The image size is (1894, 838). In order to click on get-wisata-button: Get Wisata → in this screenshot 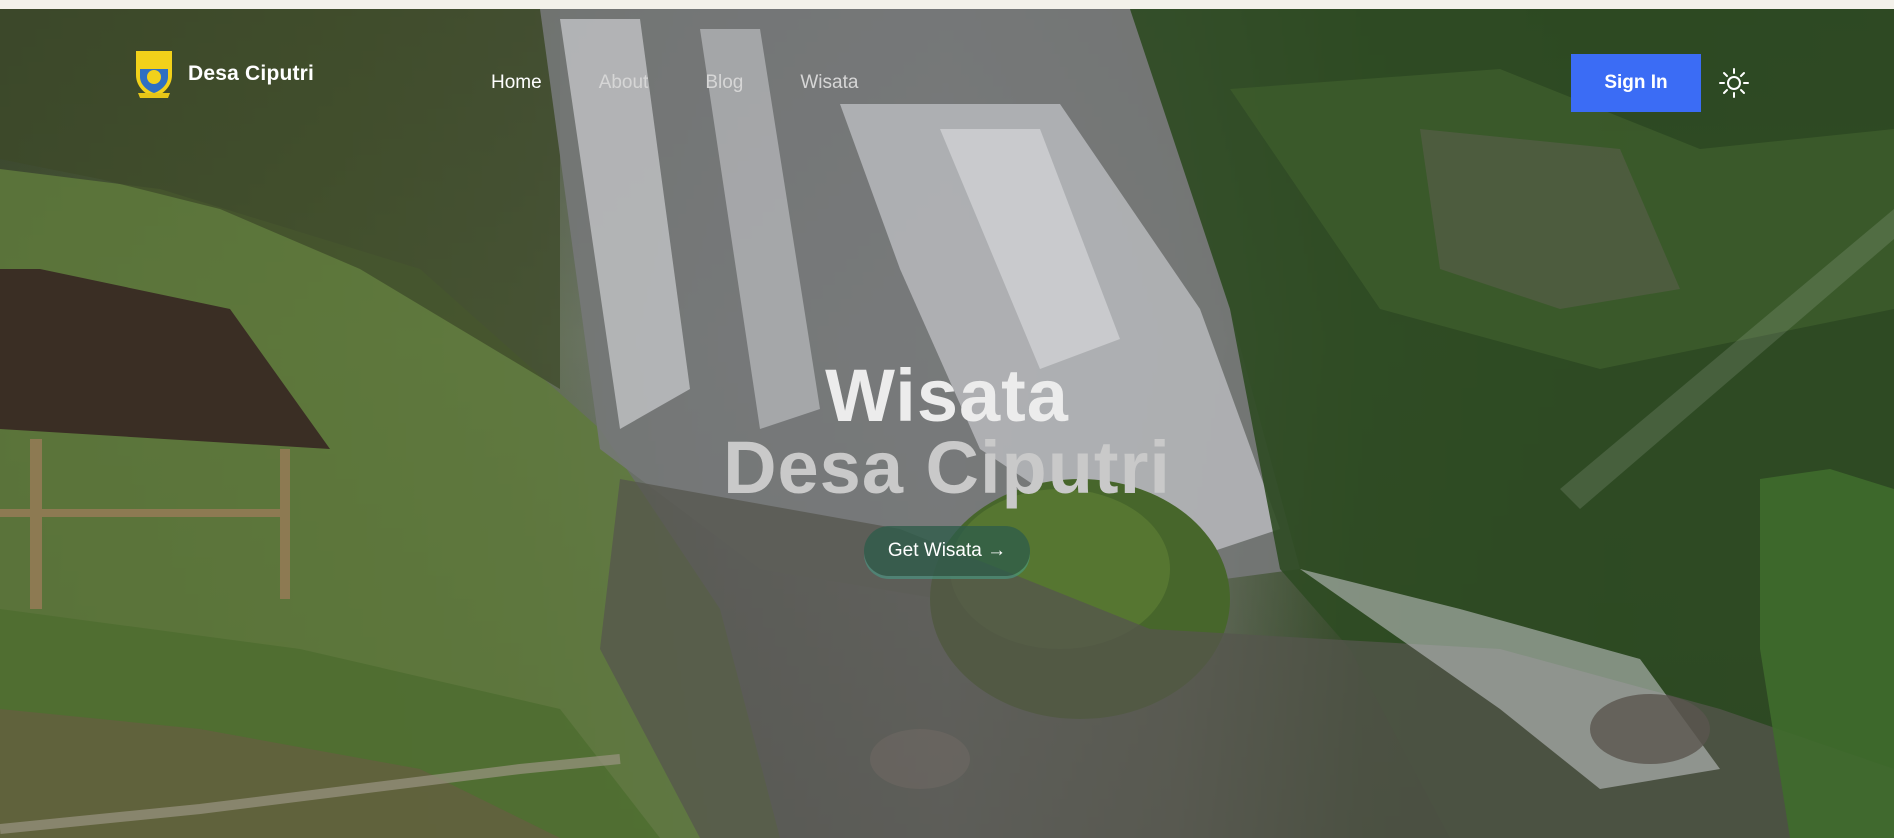, I will do `click(947, 551)`.